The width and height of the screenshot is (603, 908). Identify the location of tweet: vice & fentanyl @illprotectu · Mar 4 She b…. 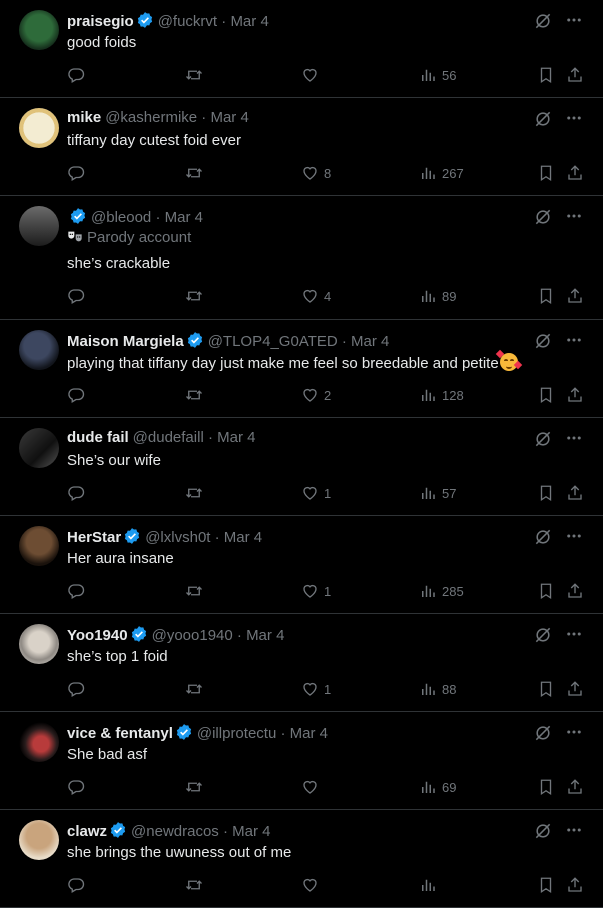
(301, 761).